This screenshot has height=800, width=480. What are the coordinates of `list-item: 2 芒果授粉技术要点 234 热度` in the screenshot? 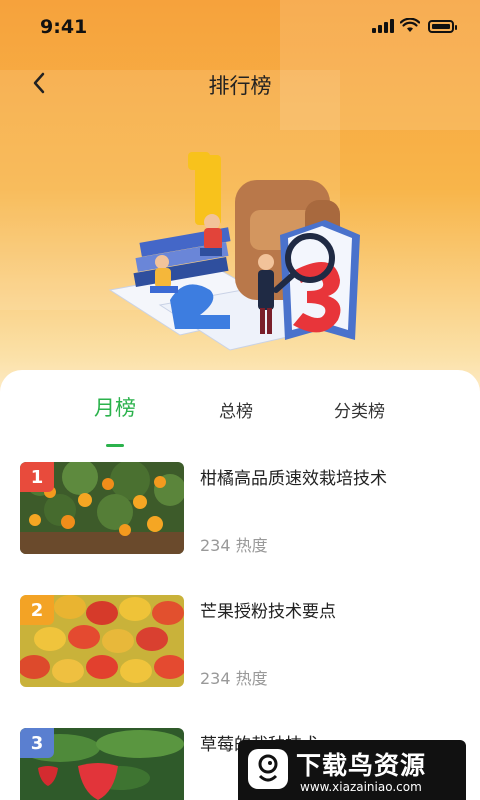 It's located at (240, 641).